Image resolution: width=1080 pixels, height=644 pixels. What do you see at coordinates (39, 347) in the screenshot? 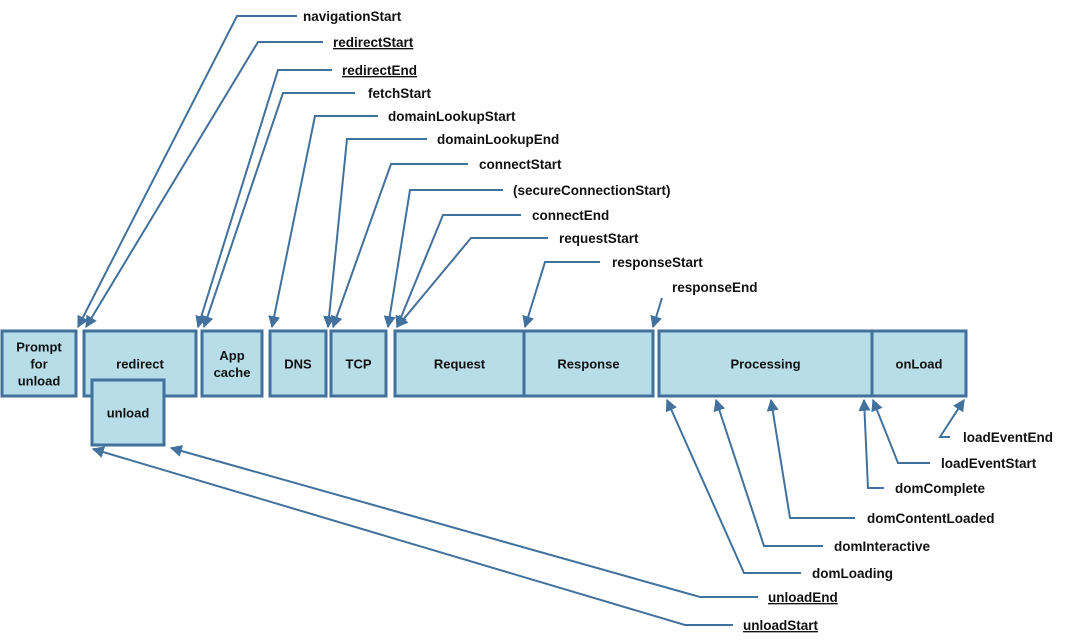
I see `phase-prompt-label: Prompt` at bounding box center [39, 347].